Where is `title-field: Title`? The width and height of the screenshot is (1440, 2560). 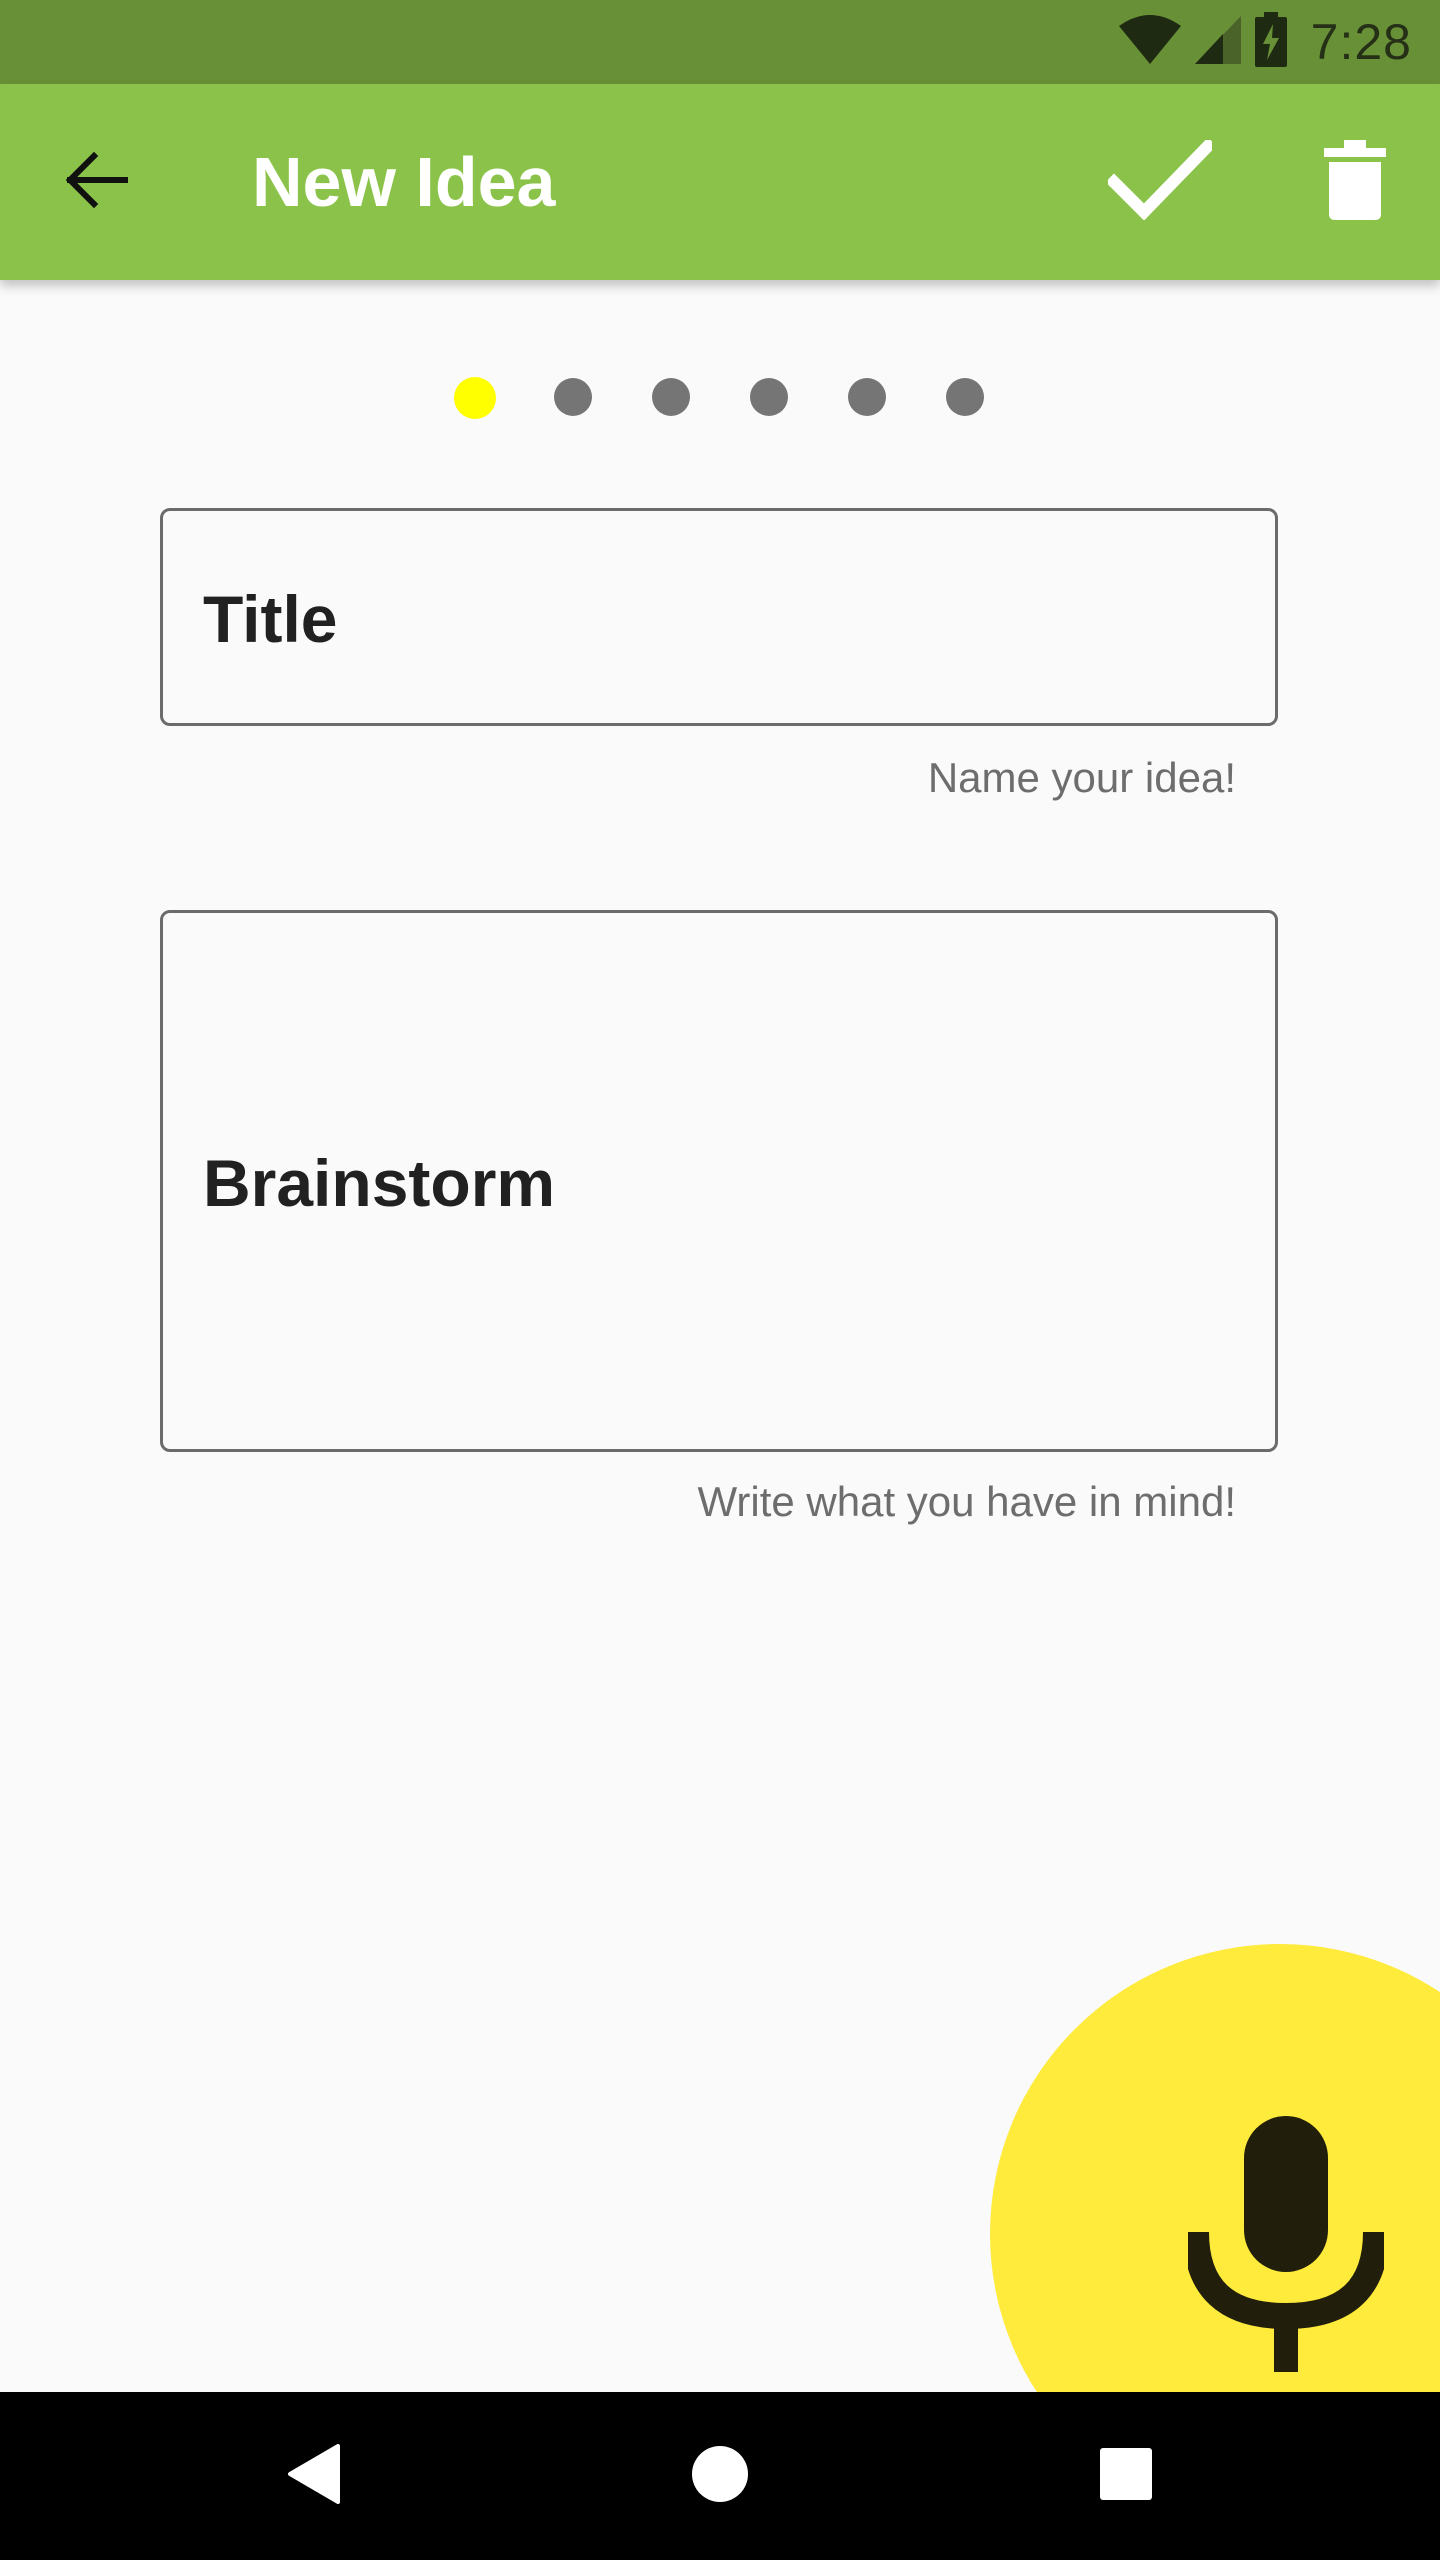 title-field: Title is located at coordinates (719, 617).